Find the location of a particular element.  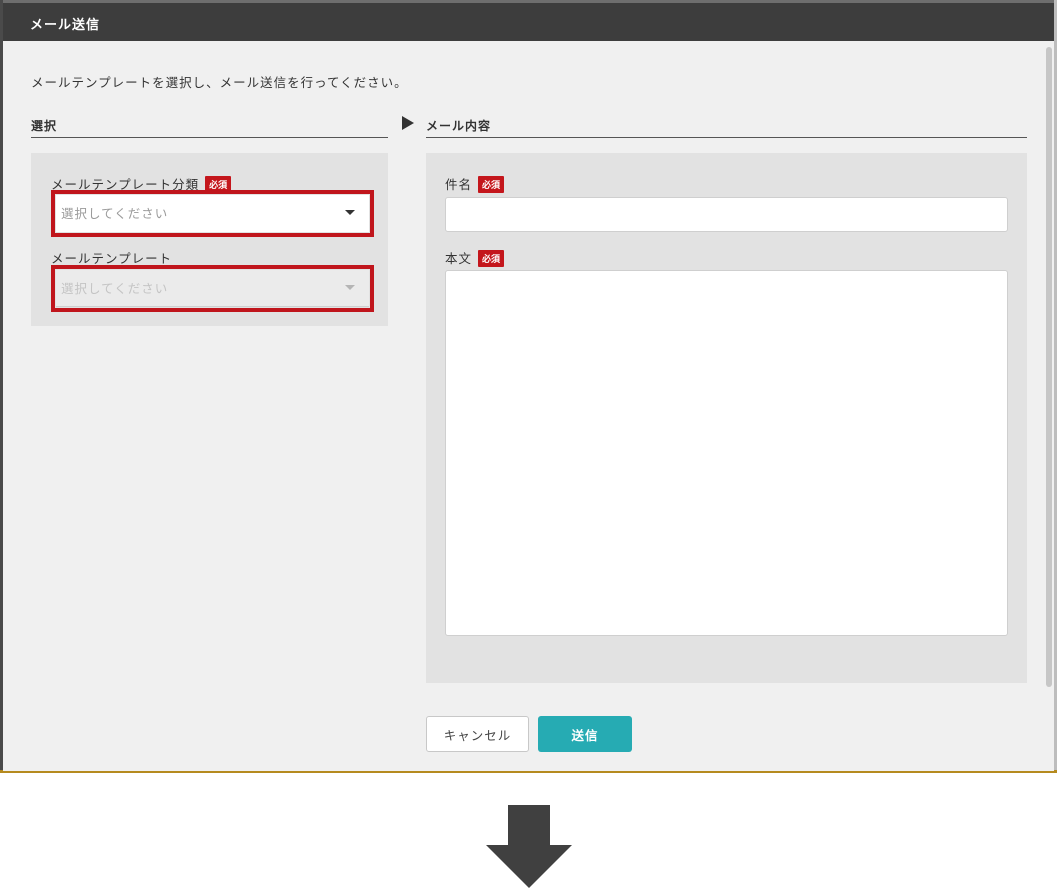

subject-label-text: 件名 is located at coordinates (459, 184).